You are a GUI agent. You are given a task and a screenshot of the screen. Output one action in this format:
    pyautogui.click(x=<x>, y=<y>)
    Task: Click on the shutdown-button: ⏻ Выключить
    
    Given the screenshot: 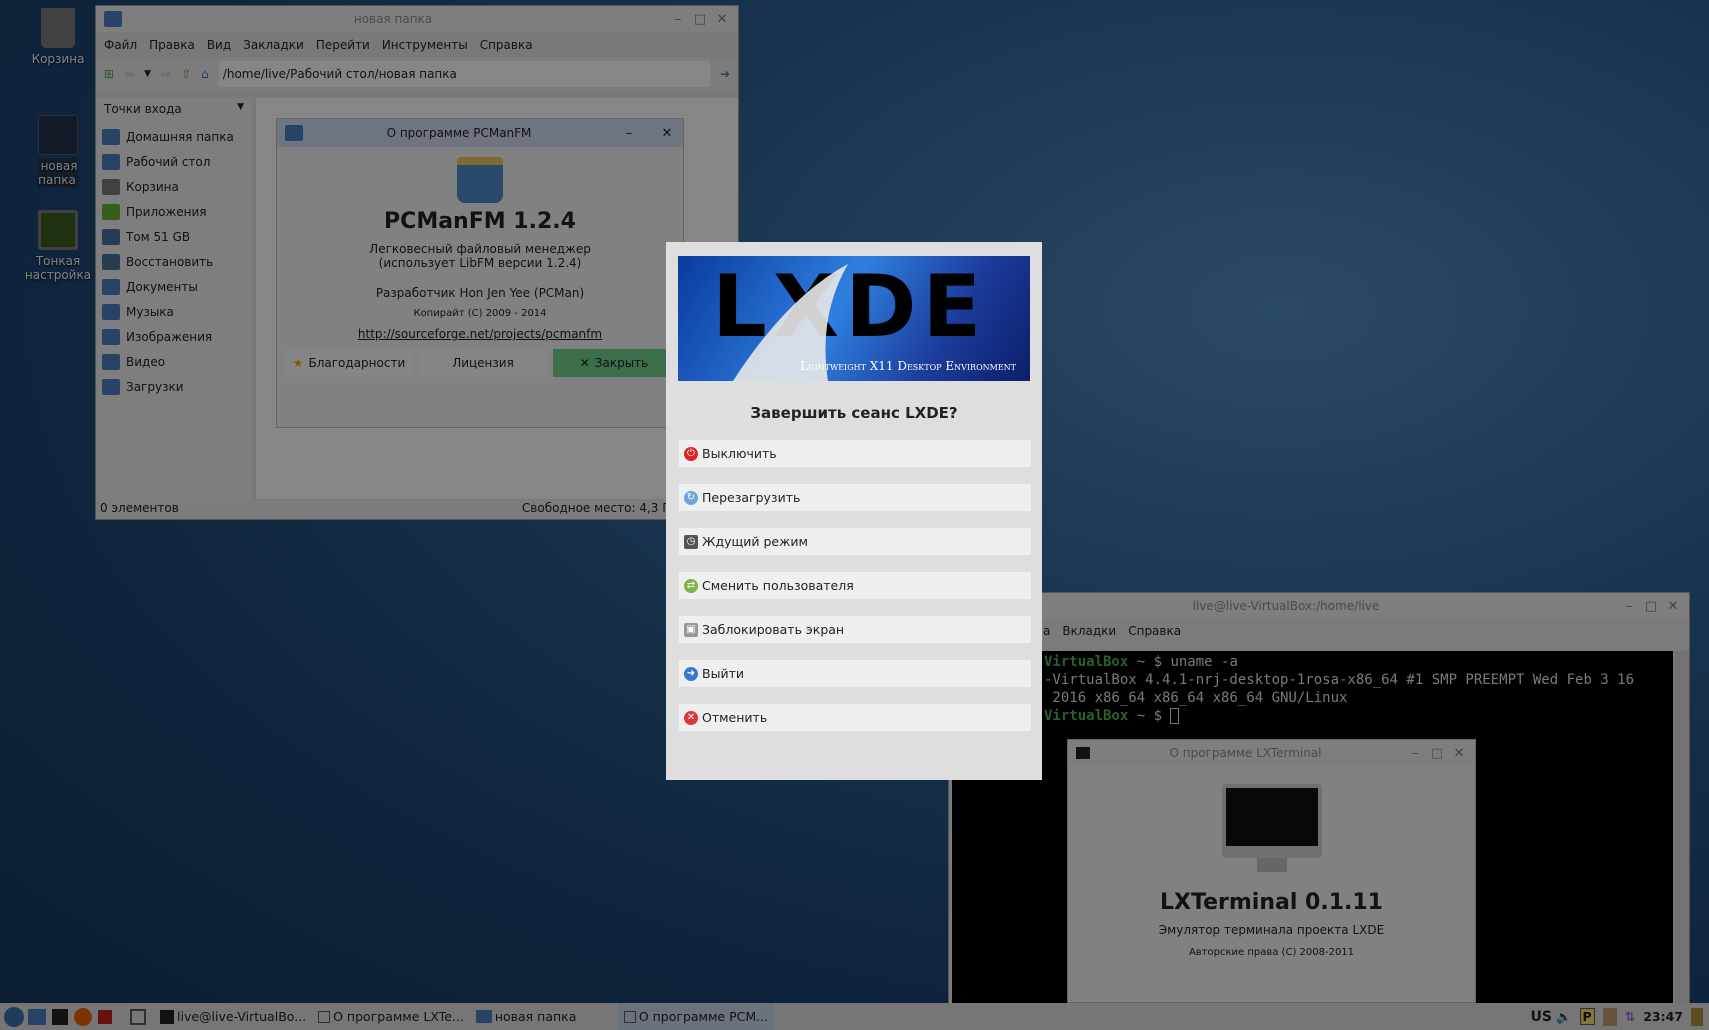 What is the action you would take?
    pyautogui.click(x=855, y=453)
    